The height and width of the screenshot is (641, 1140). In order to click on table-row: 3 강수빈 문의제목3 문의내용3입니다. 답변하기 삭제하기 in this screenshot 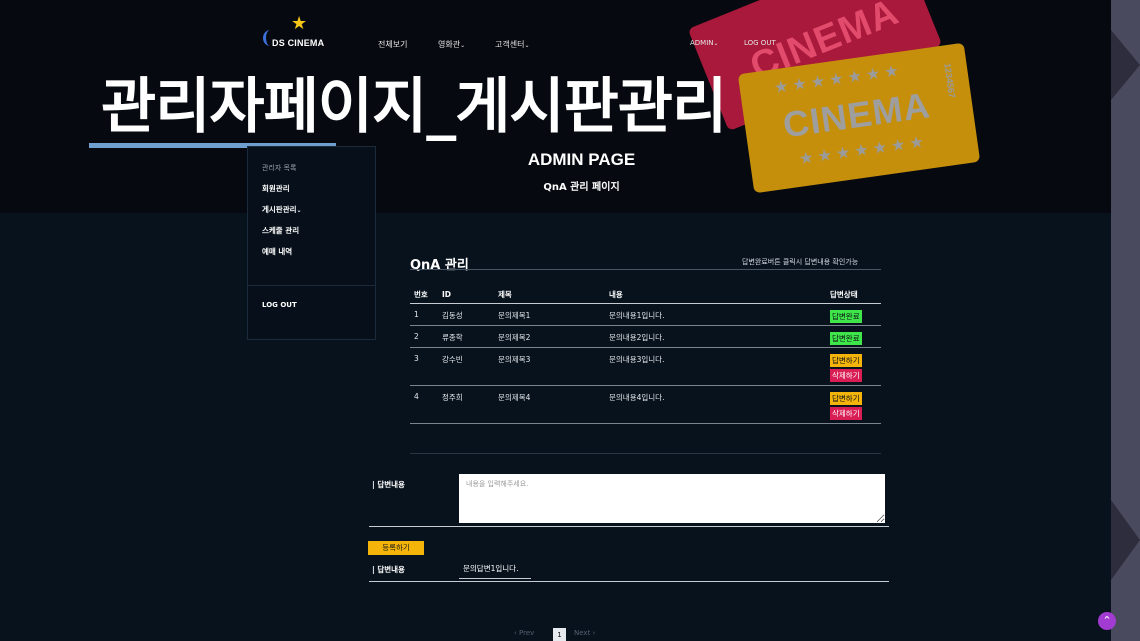, I will do `click(645, 366)`.